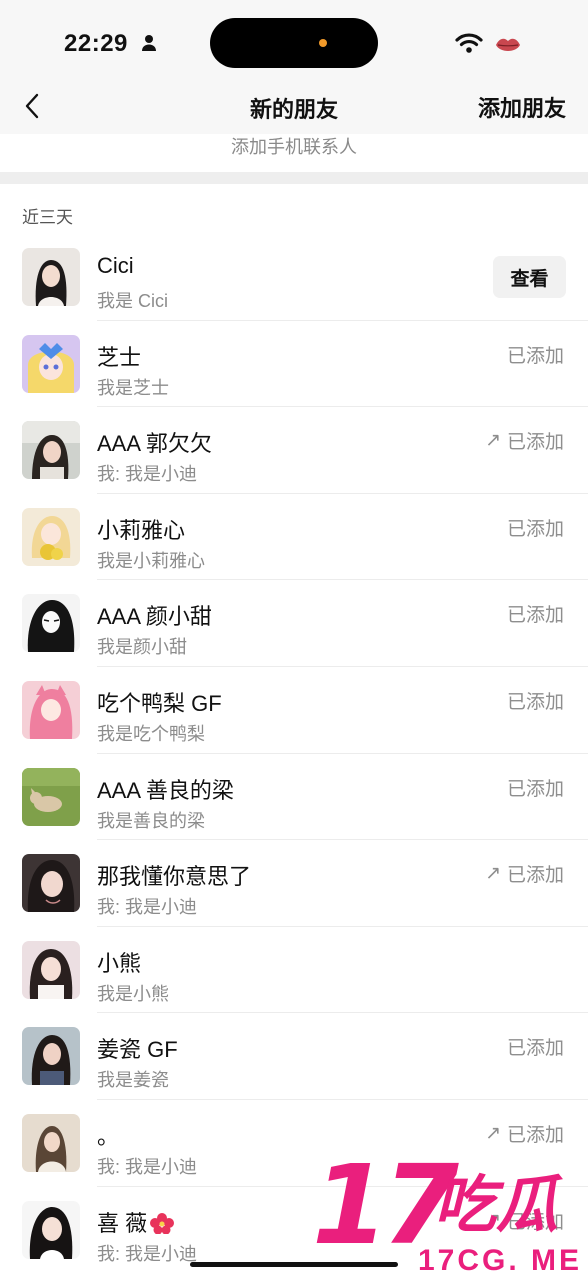  What do you see at coordinates (294, 43) in the screenshot?
I see `dynamic-island` at bounding box center [294, 43].